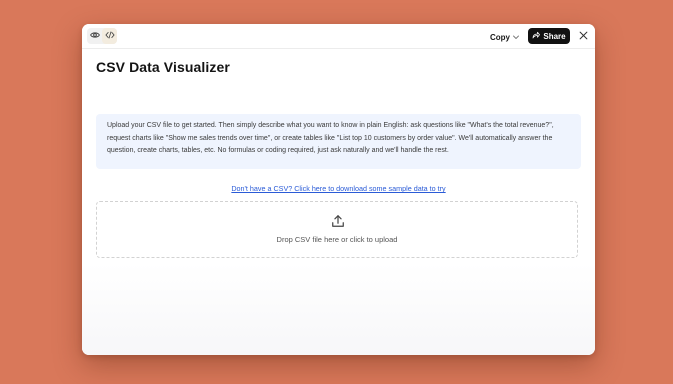 This screenshot has height=384, width=673. Describe the element at coordinates (554, 36) in the screenshot. I see `share-button-label: Share` at that location.